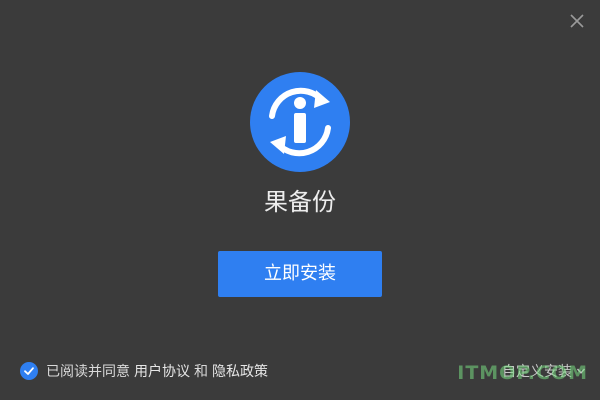  I want to click on app-title: 果备份, so click(300, 202).